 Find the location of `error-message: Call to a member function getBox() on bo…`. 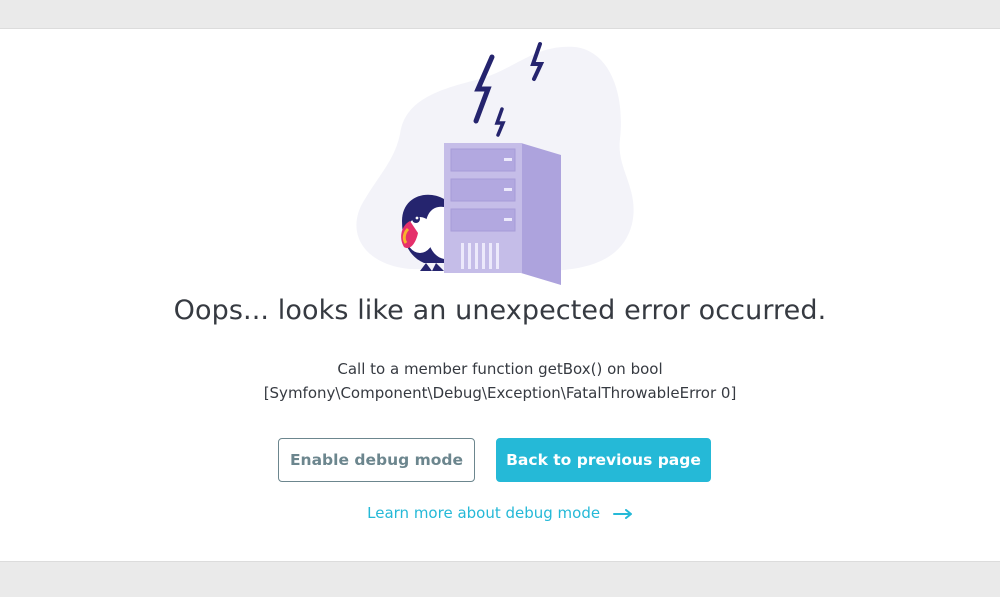

error-message: Call to a member function getBox() on bo… is located at coordinates (500, 381).